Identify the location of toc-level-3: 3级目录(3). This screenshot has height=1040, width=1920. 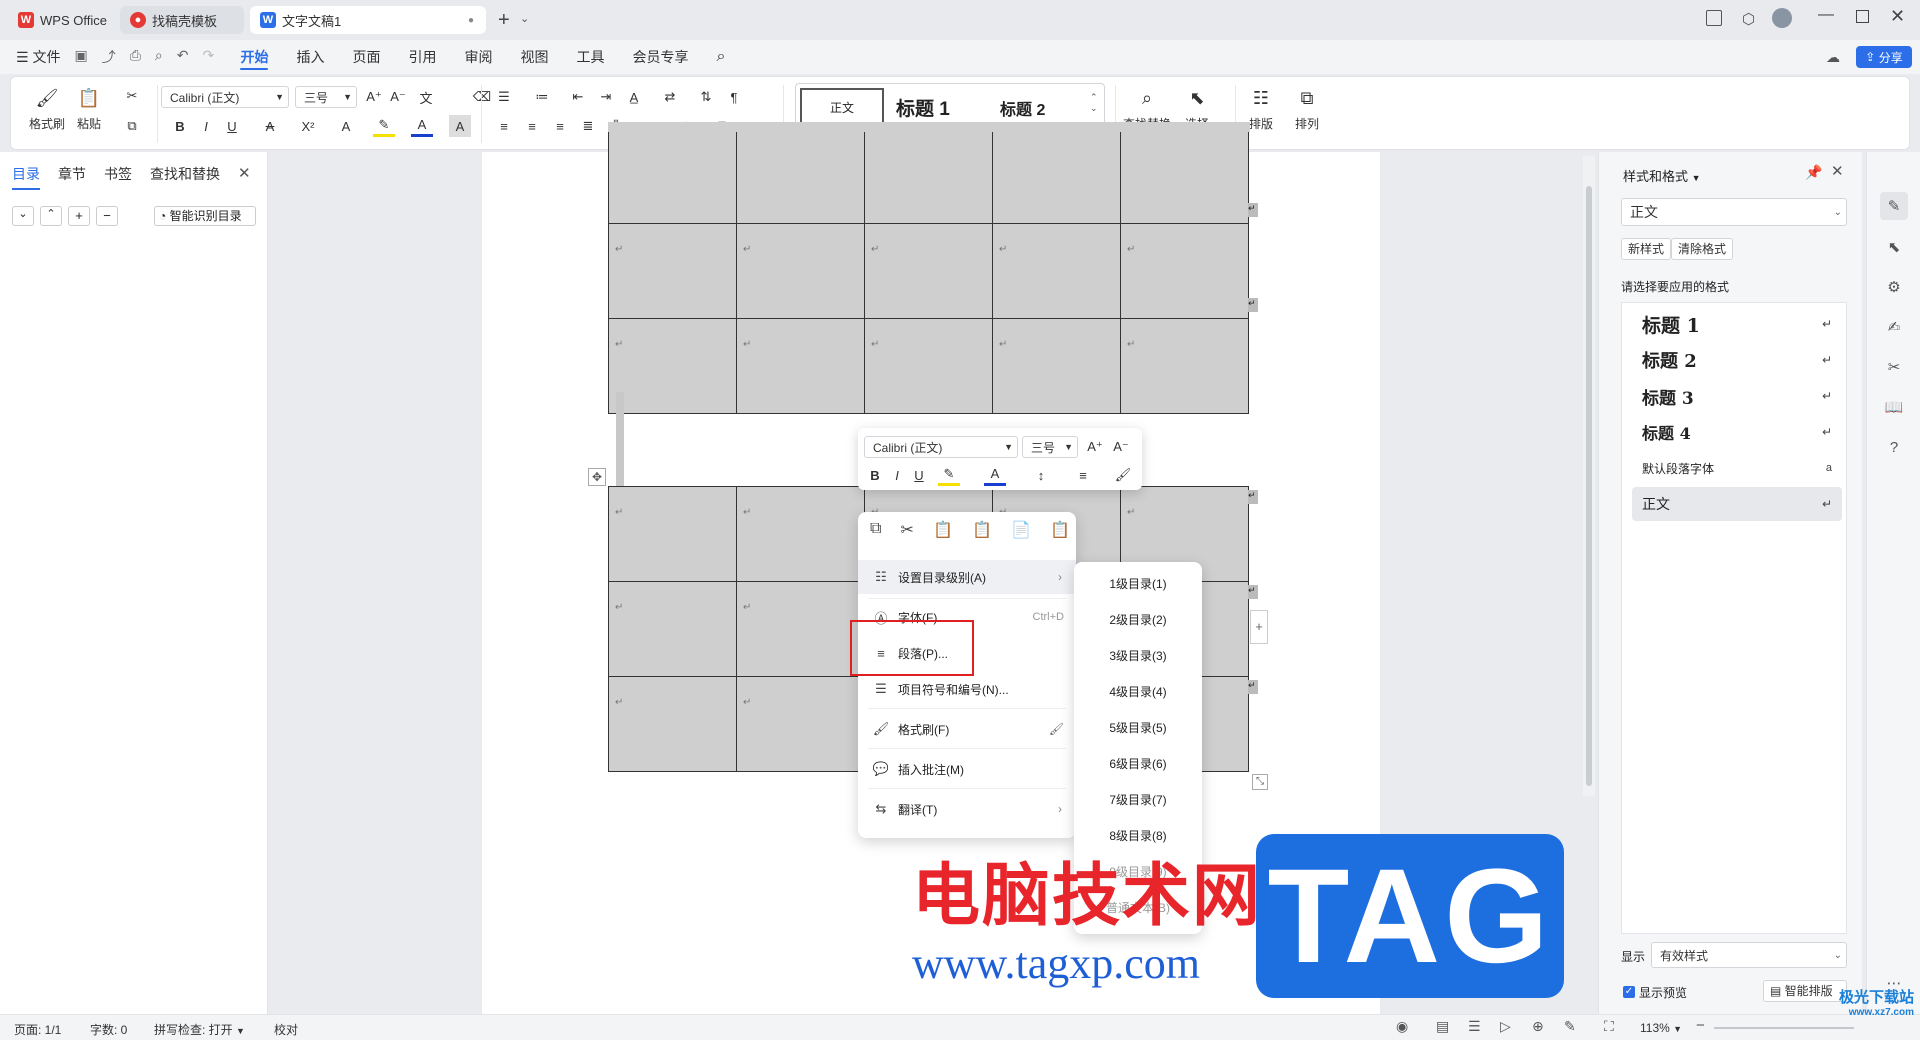
(1138, 656).